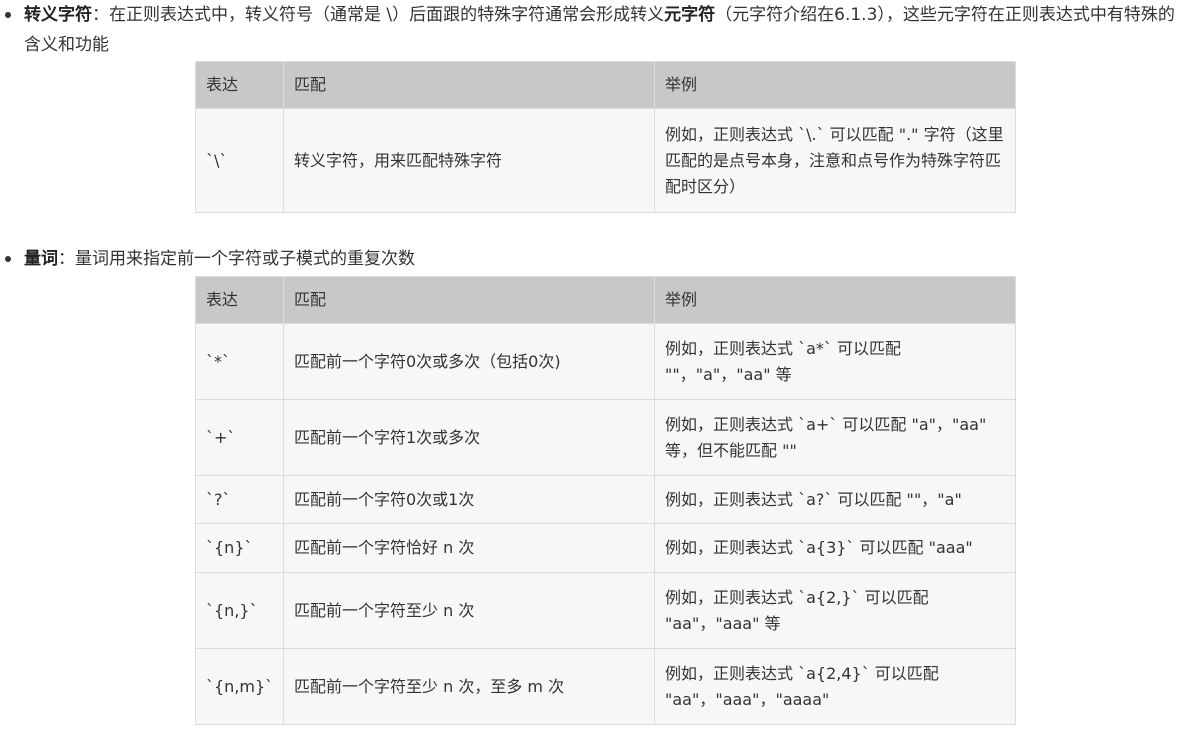 Image resolution: width=1188 pixels, height=730 pixels. What do you see at coordinates (245, 259) in the screenshot?
I see `quantifier-text: 量词用来指定前一个字符或子模式的重复次数` at bounding box center [245, 259].